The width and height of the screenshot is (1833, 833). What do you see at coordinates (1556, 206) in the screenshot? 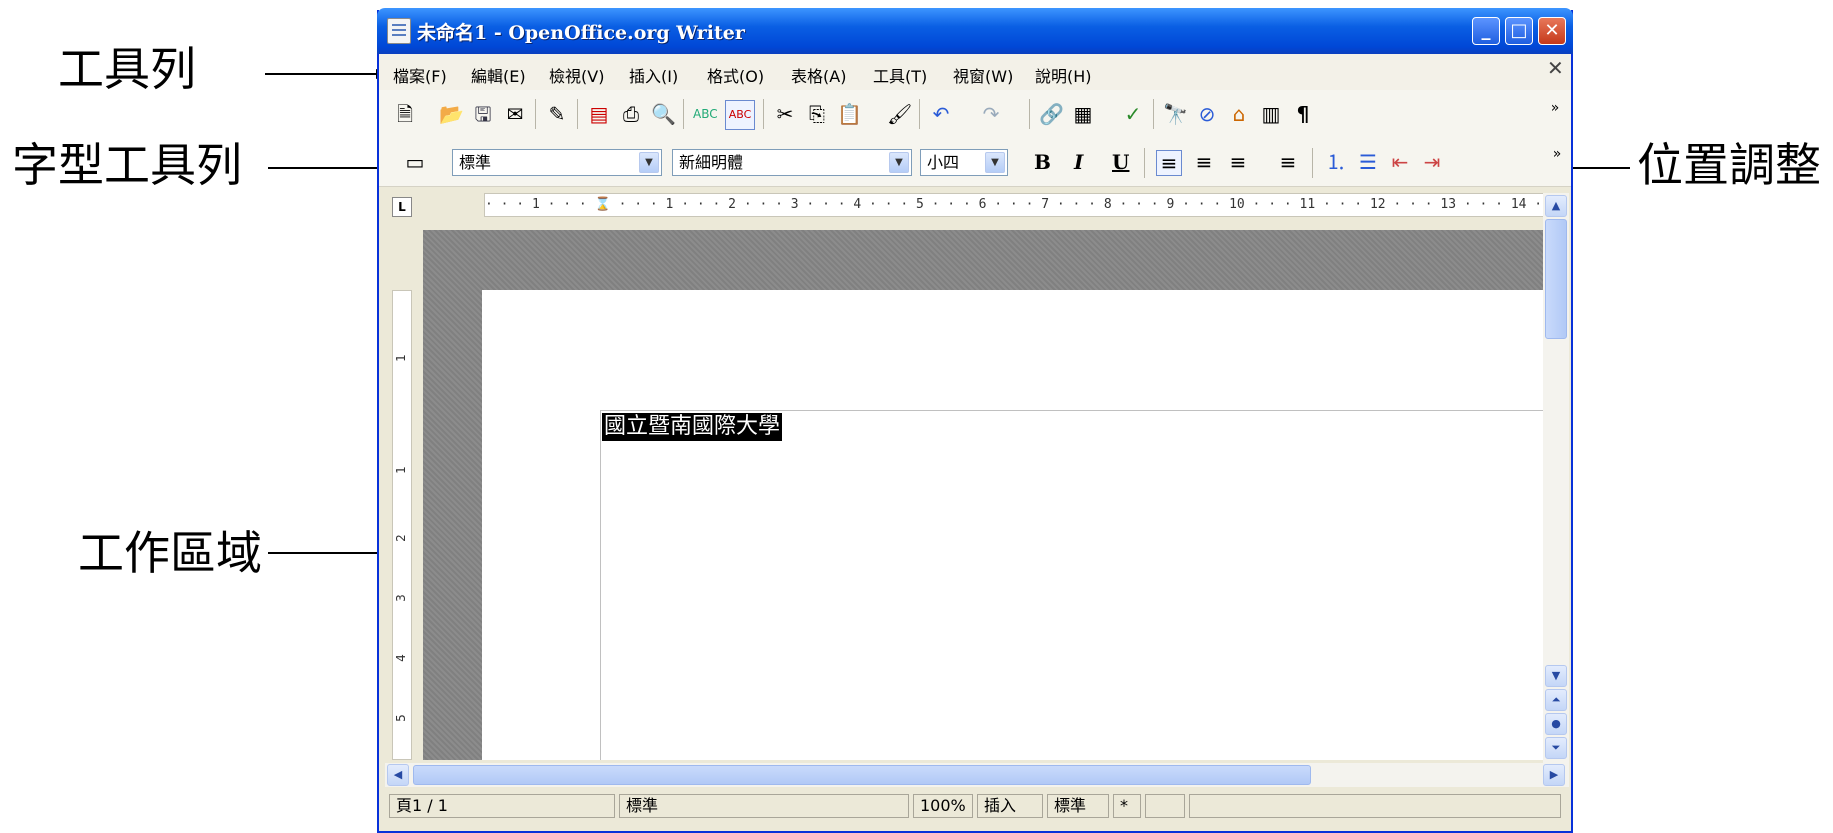
I see `scroll-up-icon: ▲` at bounding box center [1556, 206].